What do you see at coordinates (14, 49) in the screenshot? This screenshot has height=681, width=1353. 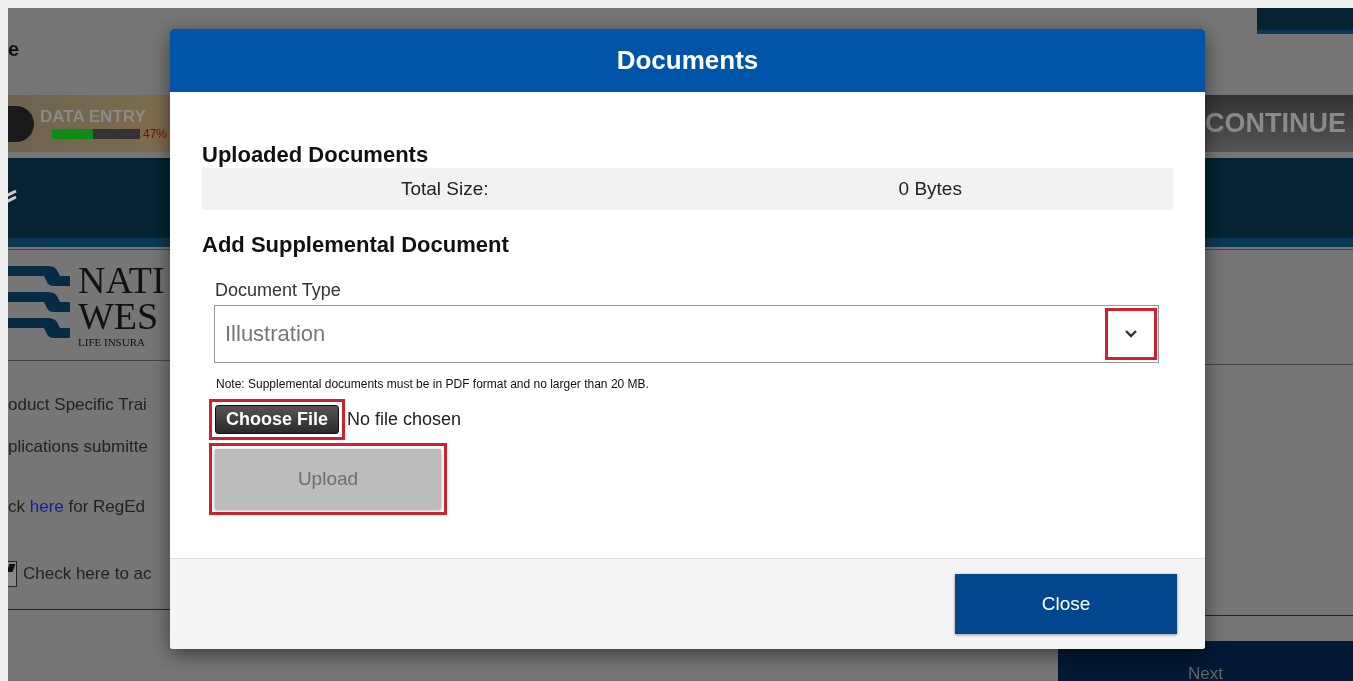 I see `page-title: e` at bounding box center [14, 49].